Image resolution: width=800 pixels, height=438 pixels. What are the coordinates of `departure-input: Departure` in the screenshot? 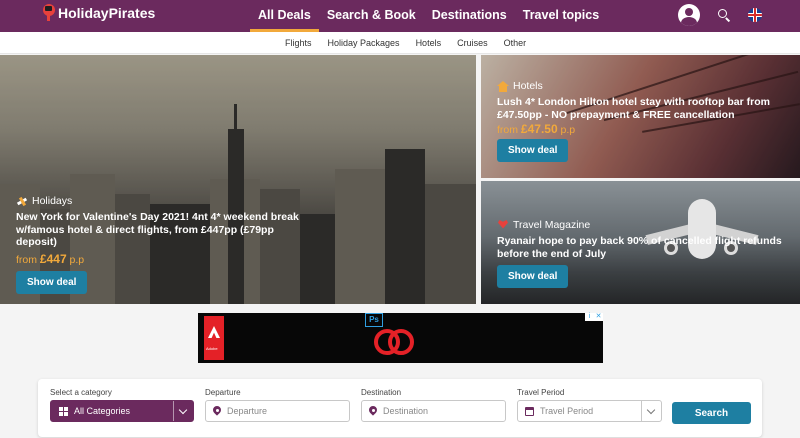 It's located at (277, 411).